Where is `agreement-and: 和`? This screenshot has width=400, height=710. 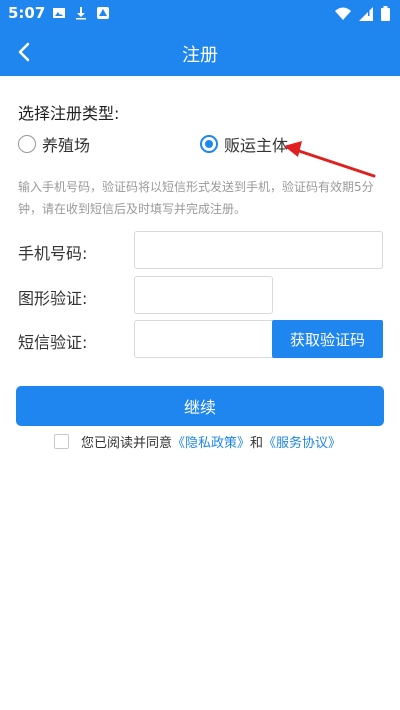 agreement-and: 和 is located at coordinates (257, 443).